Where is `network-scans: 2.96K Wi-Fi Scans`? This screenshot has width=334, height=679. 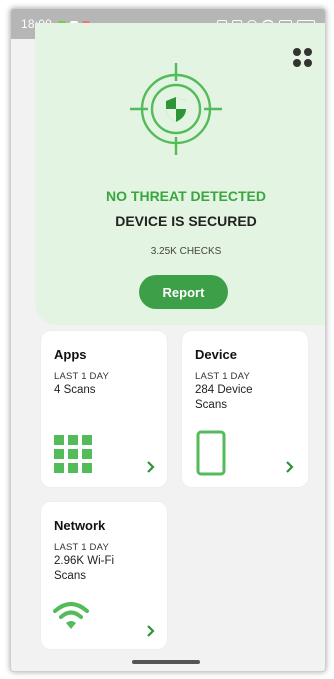 network-scans: 2.96K Wi-Fi Scans is located at coordinates (84, 568).